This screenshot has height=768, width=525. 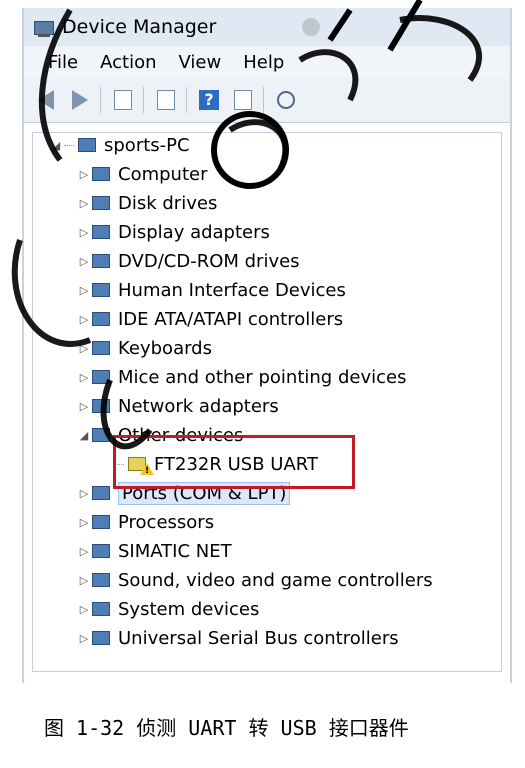 I want to click on action-pane-button, so click(x=243, y=100).